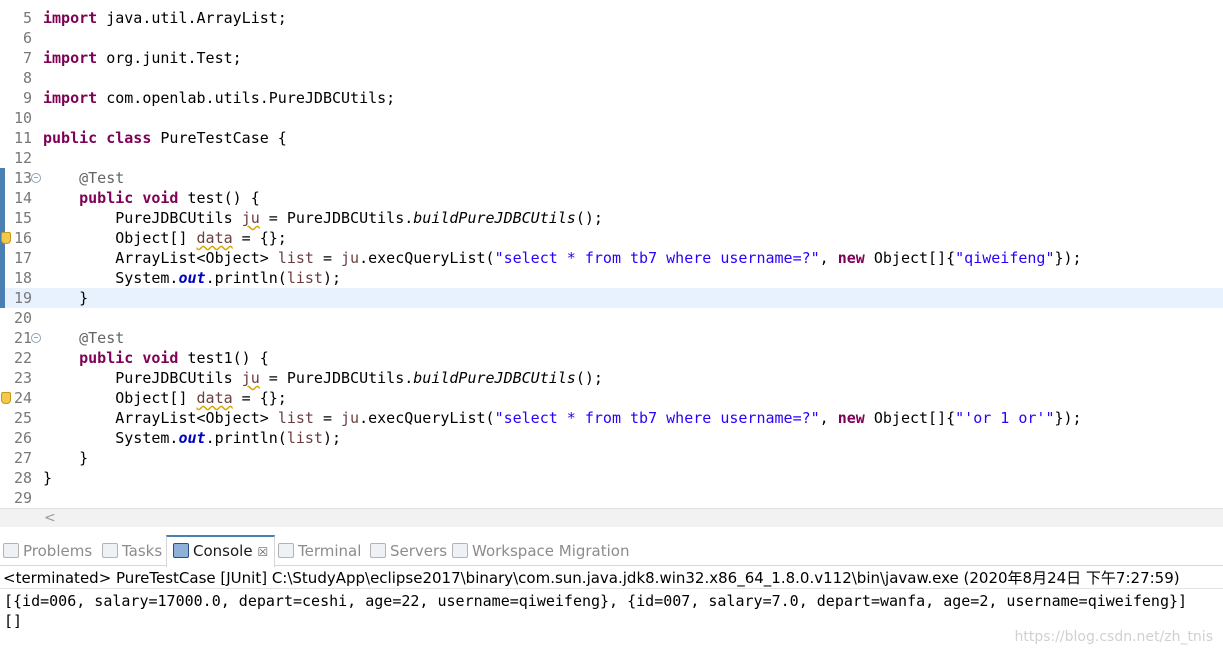 This screenshot has width=1223, height=659. Describe the element at coordinates (378, 550) in the screenshot. I see `servers-icon` at that location.